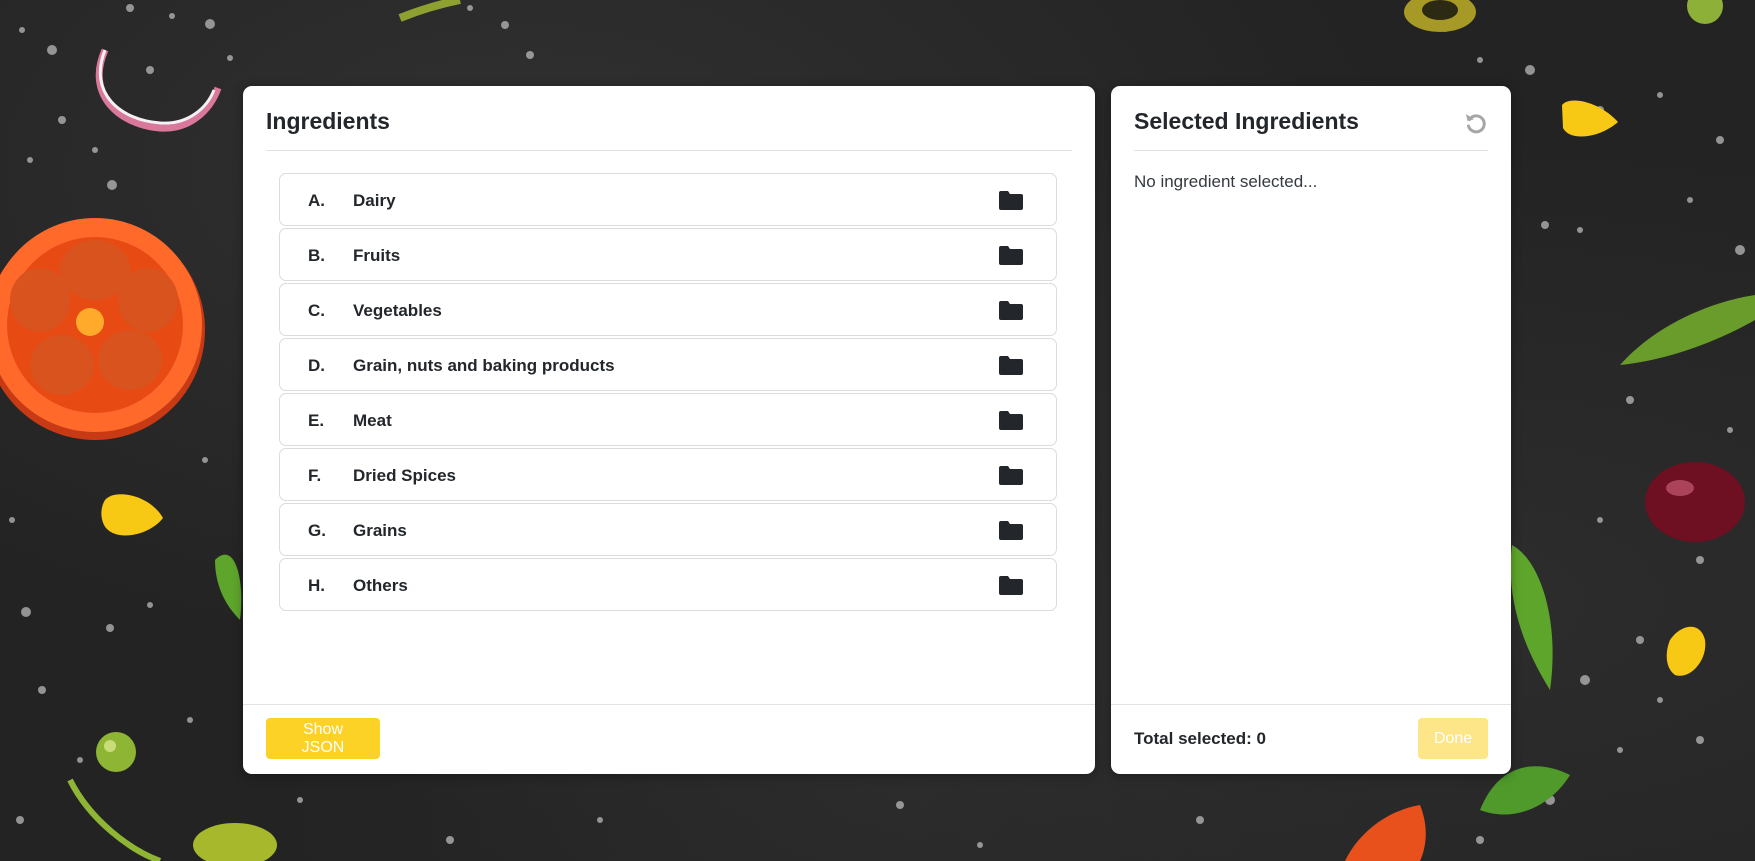 Image resolution: width=1755 pixels, height=861 pixels. I want to click on category-label: Dairy, so click(374, 200).